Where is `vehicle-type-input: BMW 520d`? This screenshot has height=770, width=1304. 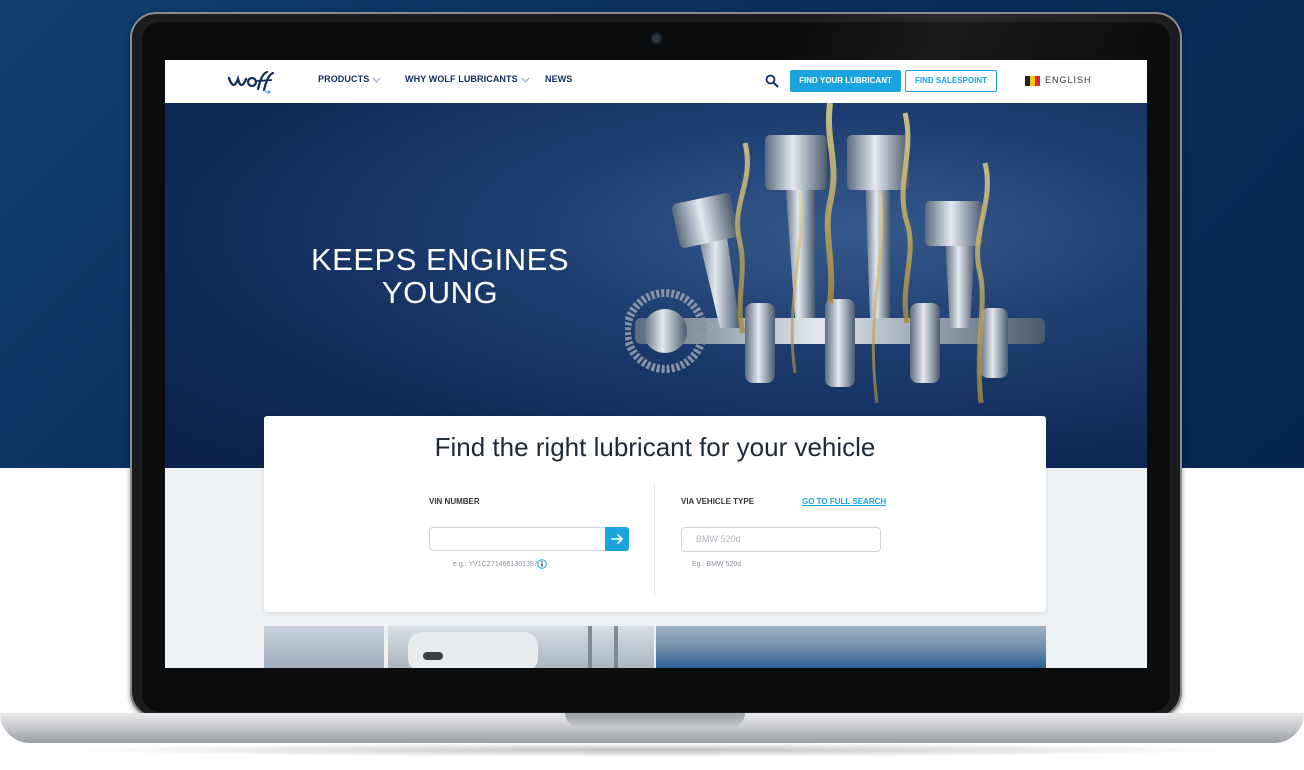 vehicle-type-input: BMW 520d is located at coordinates (781, 539).